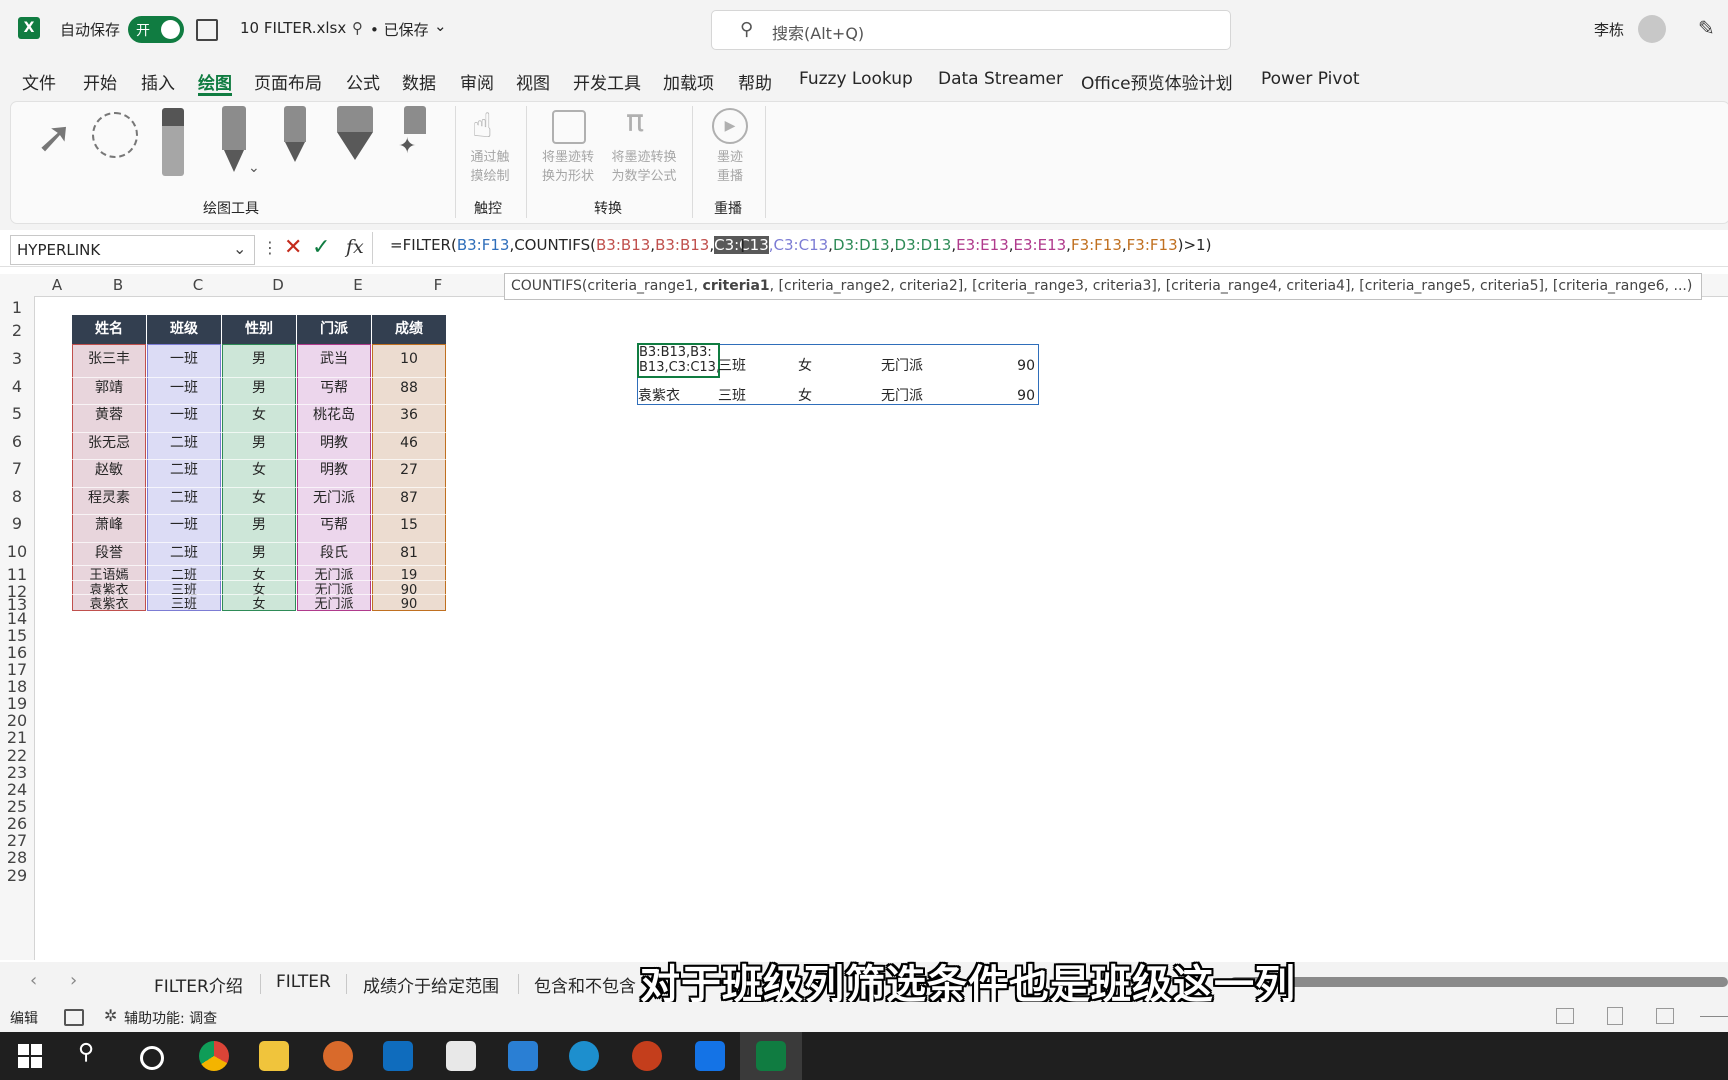 Image resolution: width=1728 pixels, height=1080 pixels. Describe the element at coordinates (17, 413) in the screenshot. I see `row-header-5: 5` at that location.